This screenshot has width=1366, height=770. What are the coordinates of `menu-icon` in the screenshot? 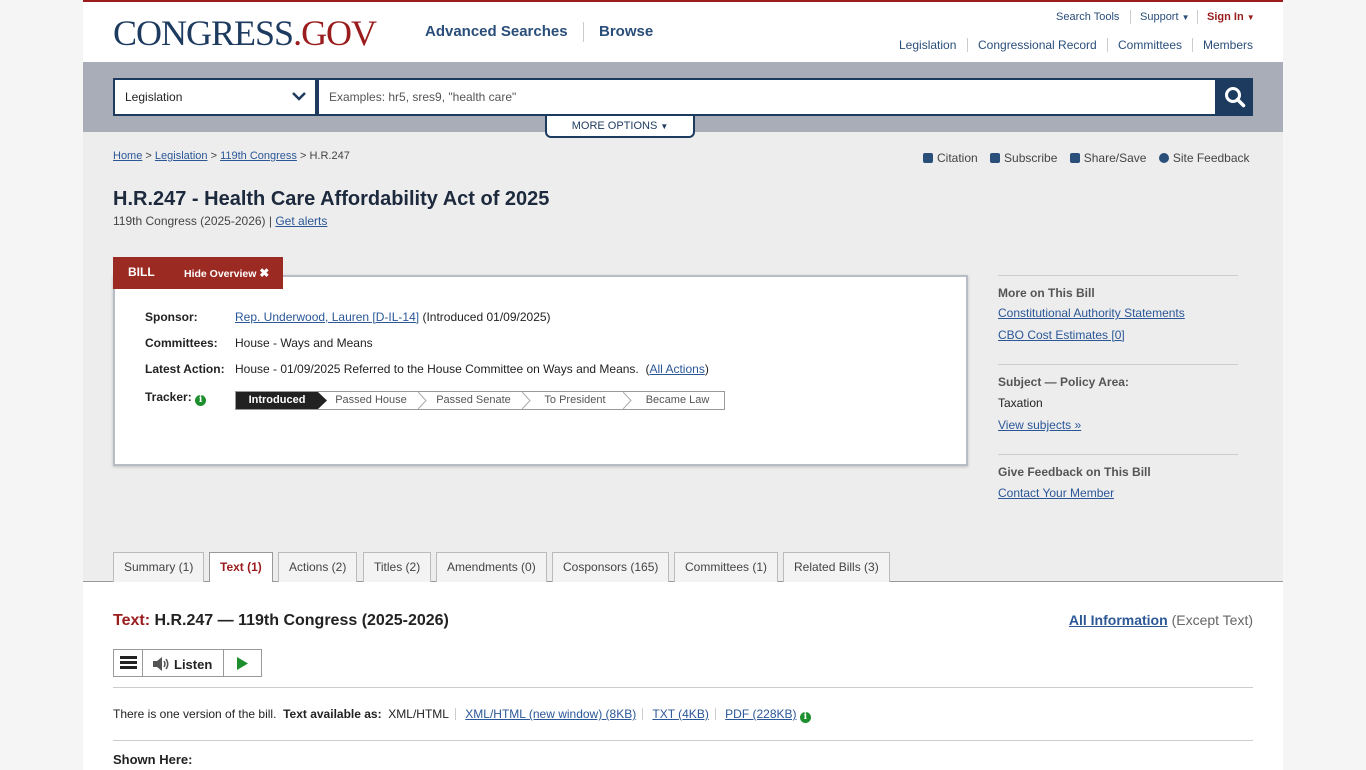 It's located at (128, 663).